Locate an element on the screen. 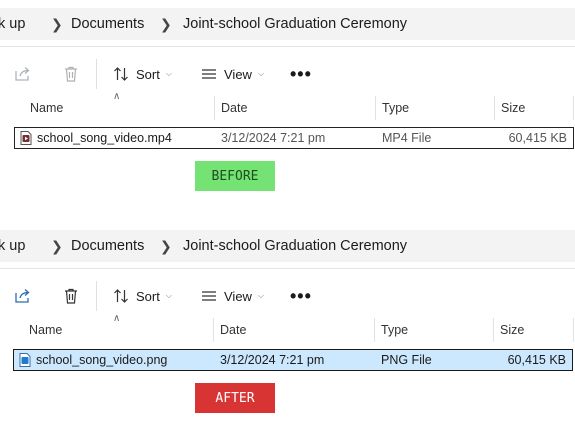 The width and height of the screenshot is (575, 444). before-badge: BEFORE is located at coordinates (235, 176).